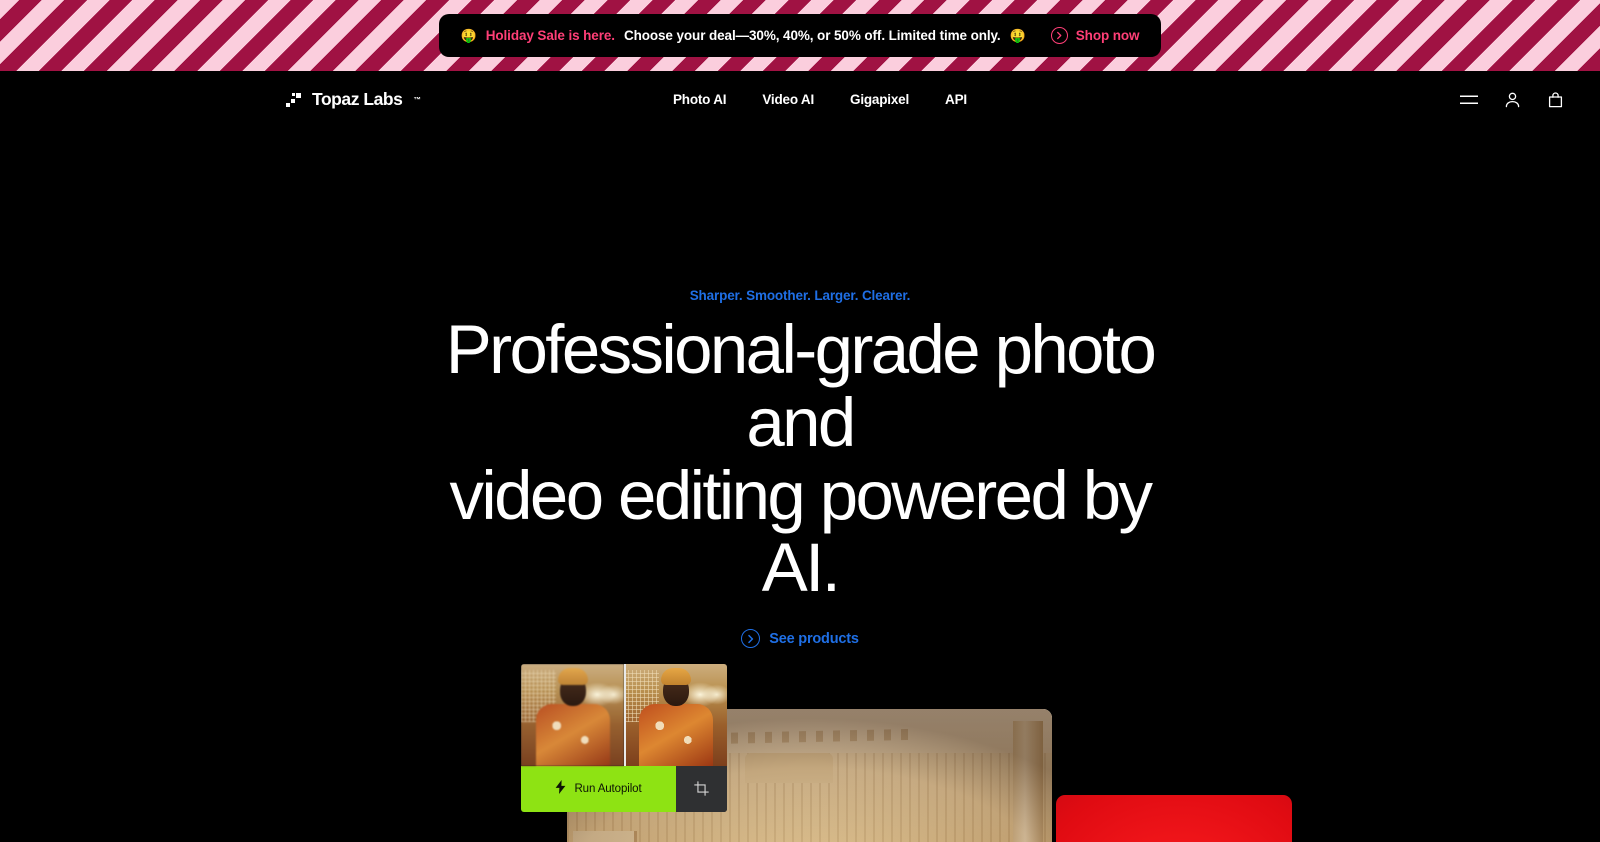  Describe the element at coordinates (1028, 781) in the screenshot. I see `column` at that location.